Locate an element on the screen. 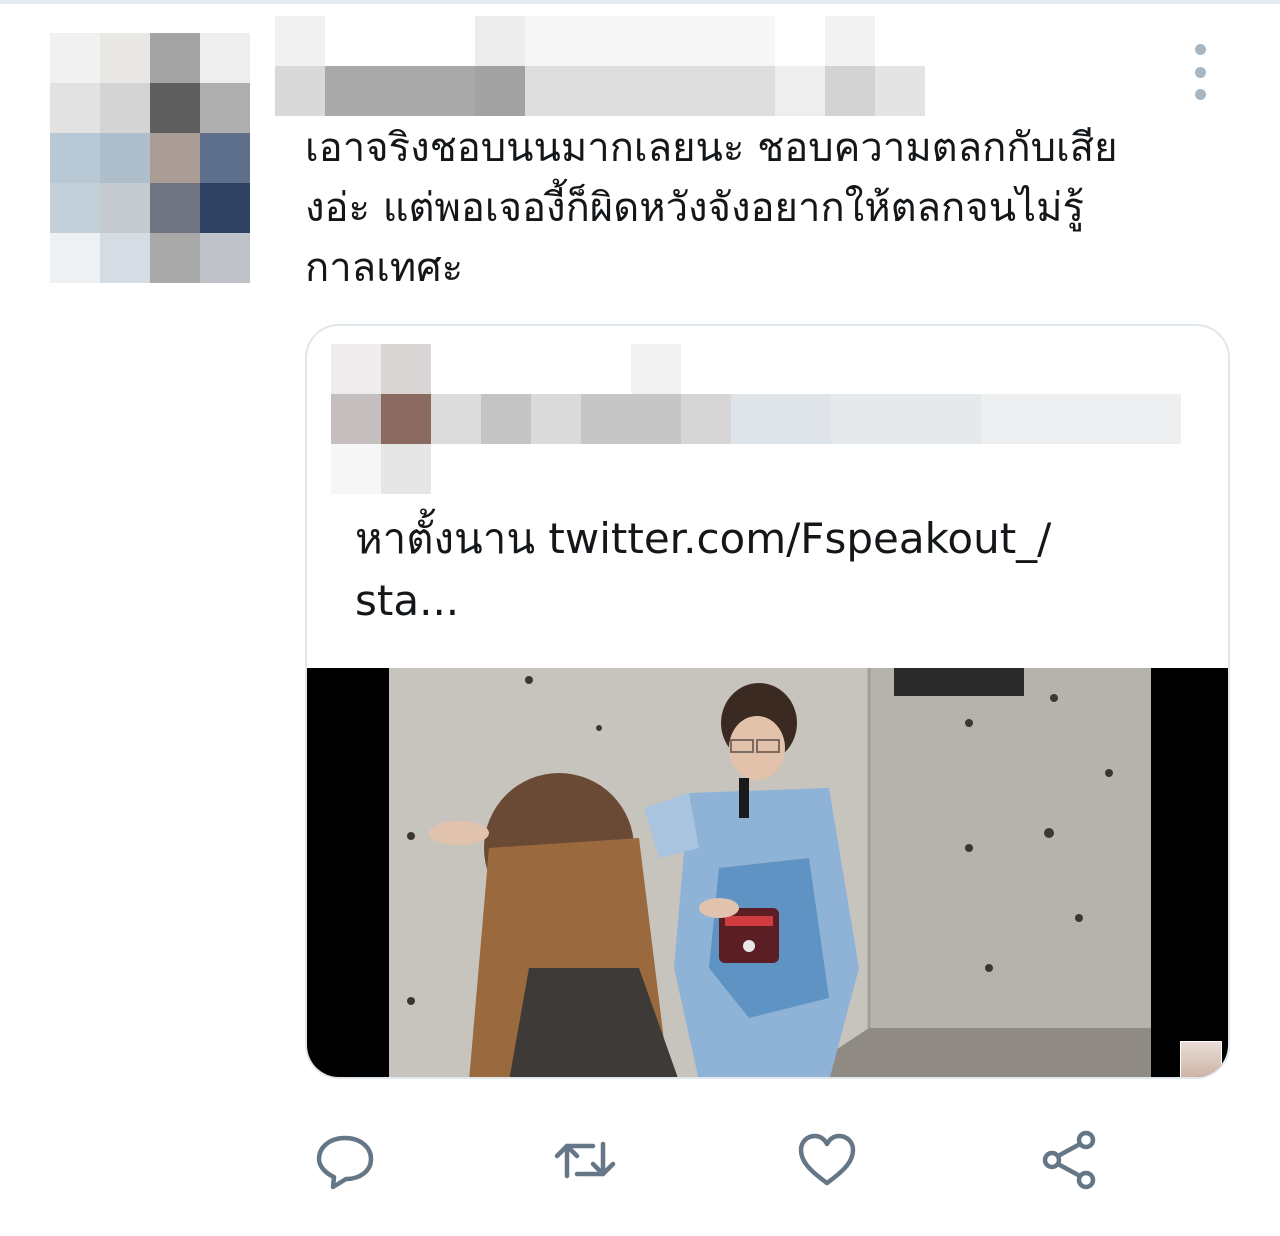  quoted-author-name is located at coordinates (756, 419).